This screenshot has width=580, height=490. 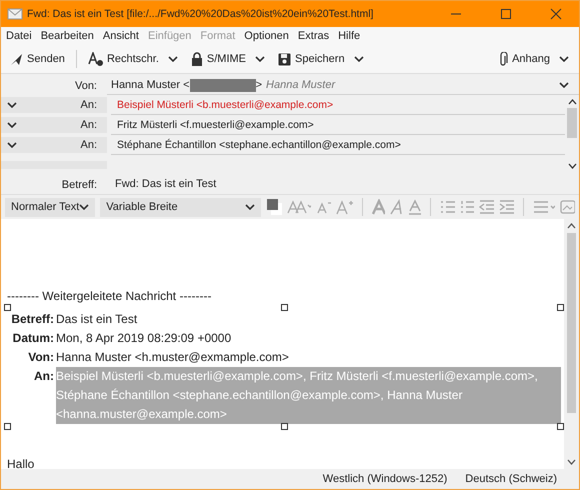 What do you see at coordinates (79, 184) in the screenshot?
I see `subject-label: Betreff:` at bounding box center [79, 184].